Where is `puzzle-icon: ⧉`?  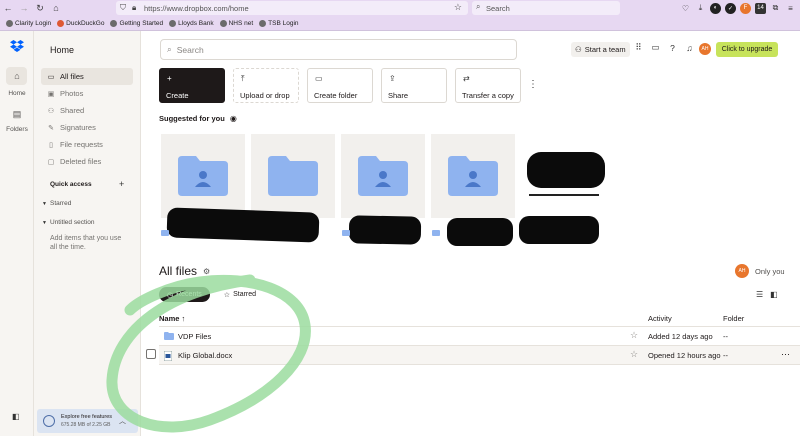
puzzle-icon: ⧉ is located at coordinates (775, 8).